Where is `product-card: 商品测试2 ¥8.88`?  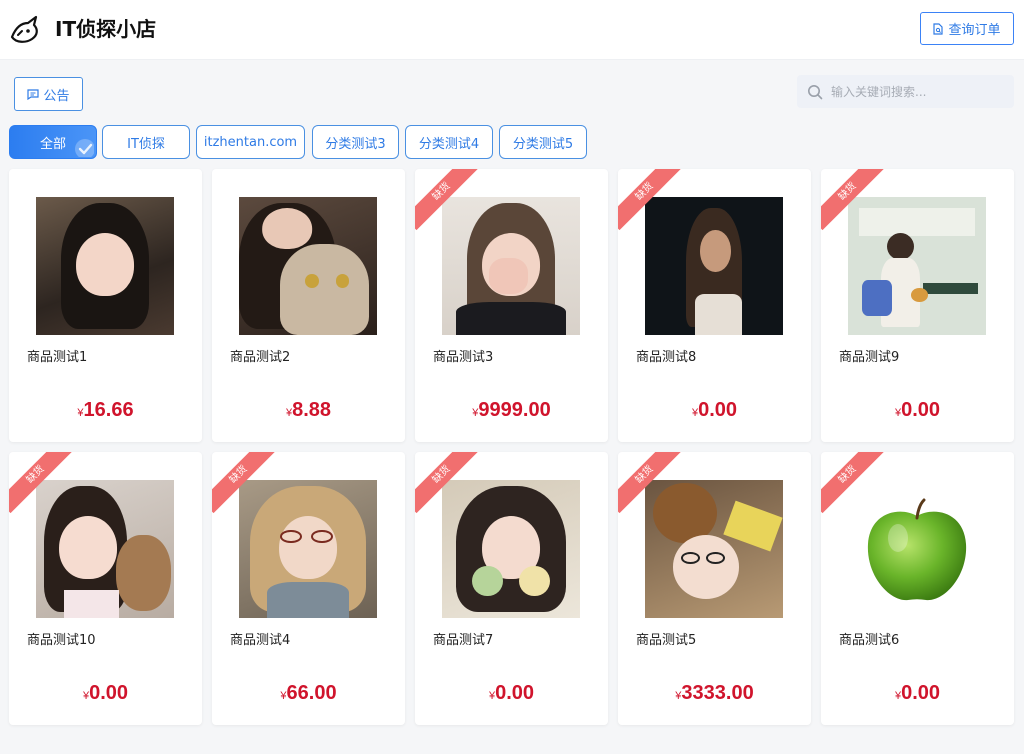 product-card: 商品测试2 ¥8.88 is located at coordinates (308, 305).